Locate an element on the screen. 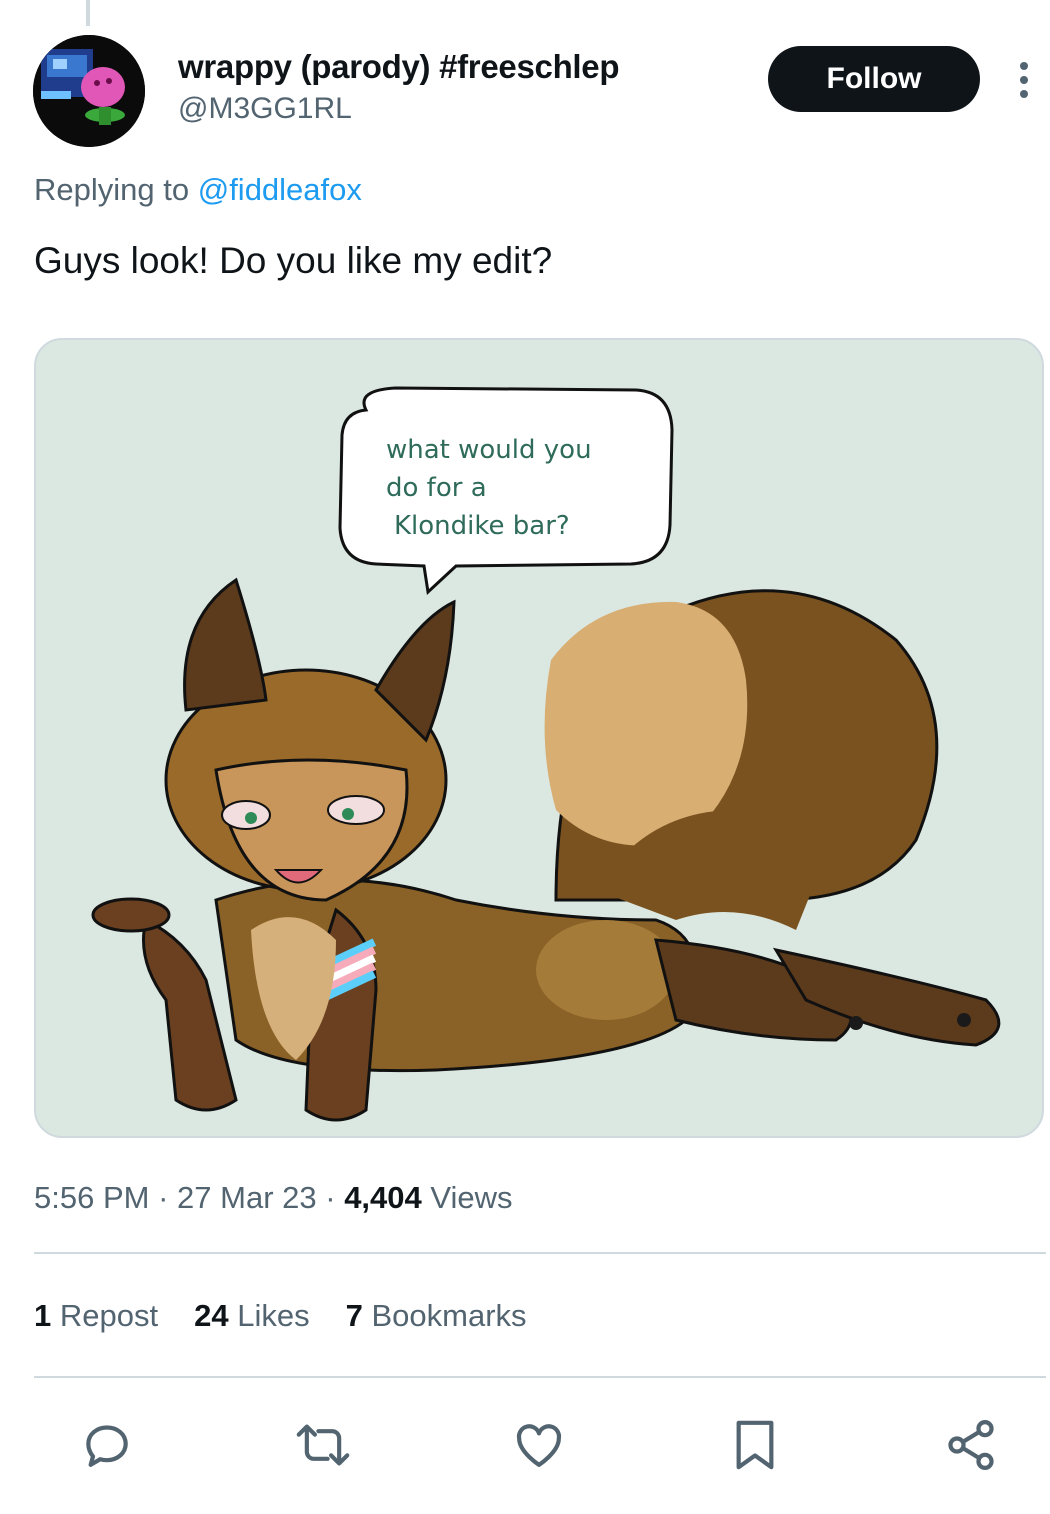 This screenshot has height=1514, width=1050. reposts-label: Repost is located at coordinates (109, 1315).